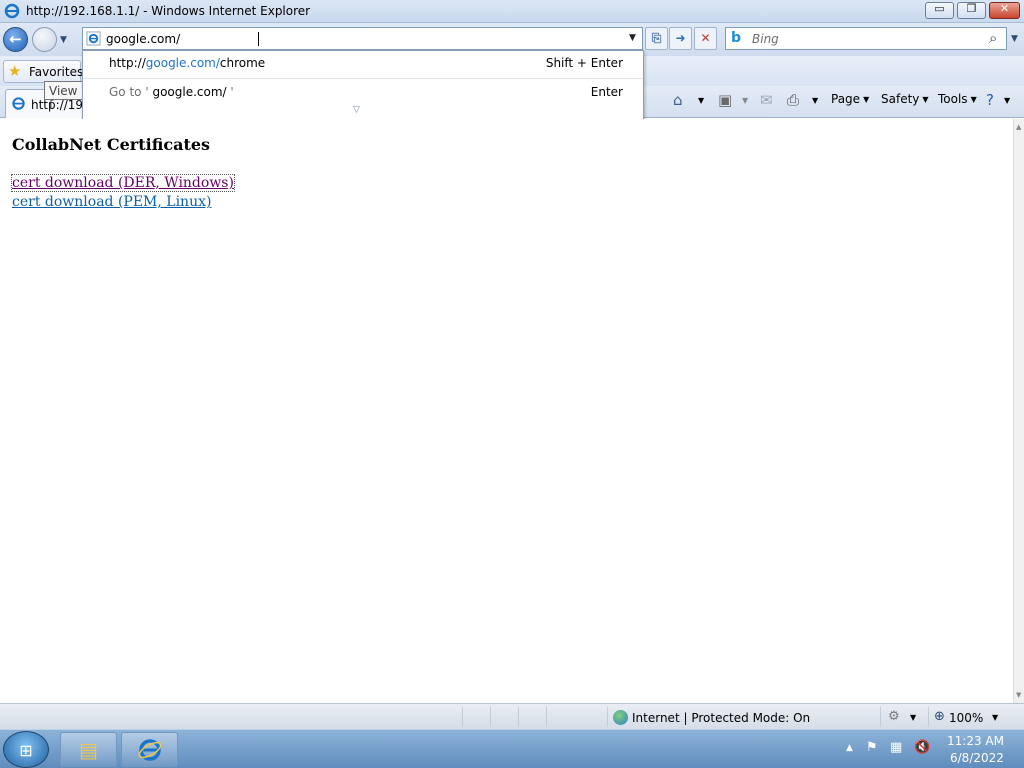 Image resolution: width=1024 pixels, height=768 pixels. What do you see at coordinates (939, 716) in the screenshot?
I see `zoom-icon: ⊕` at bounding box center [939, 716].